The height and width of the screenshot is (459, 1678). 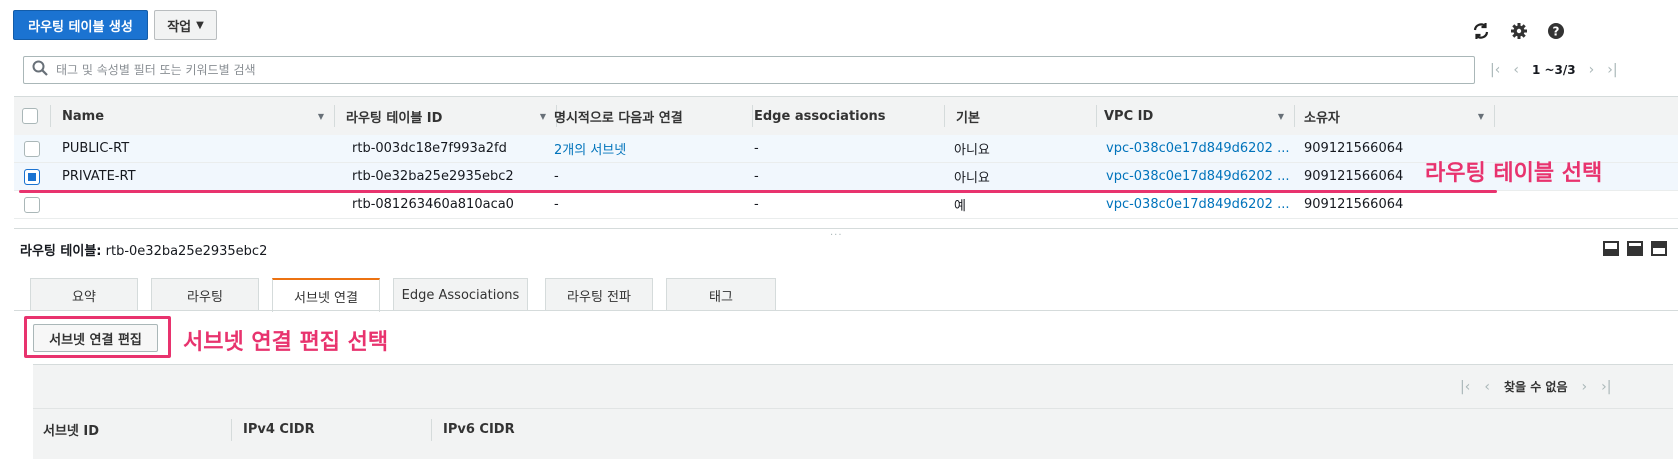 What do you see at coordinates (649, 116) in the screenshot?
I see `column-header-explicit-association: 명시적으로 다음과 연결` at bounding box center [649, 116].